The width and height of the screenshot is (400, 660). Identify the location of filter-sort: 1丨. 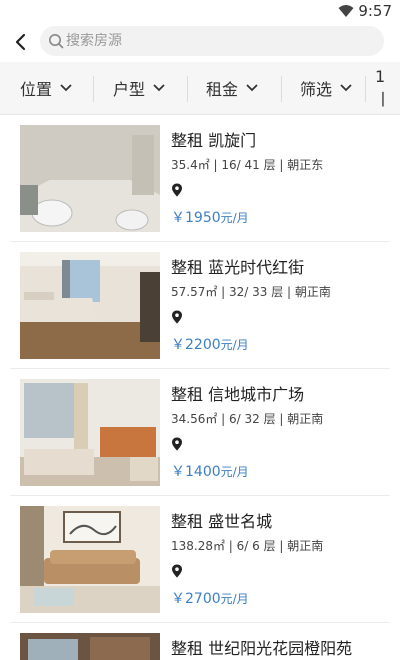
(387, 88).